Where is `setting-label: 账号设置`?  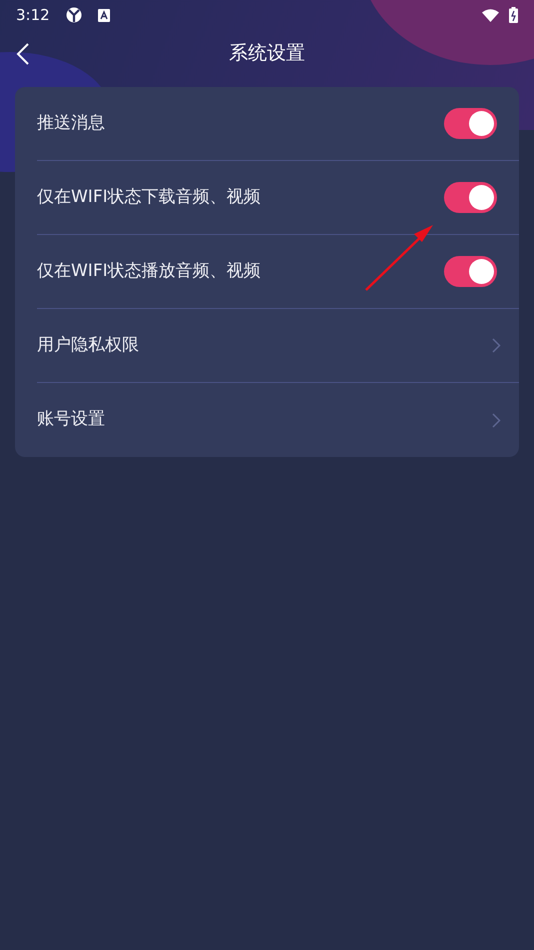 setting-label: 账号设置 is located at coordinates (71, 420).